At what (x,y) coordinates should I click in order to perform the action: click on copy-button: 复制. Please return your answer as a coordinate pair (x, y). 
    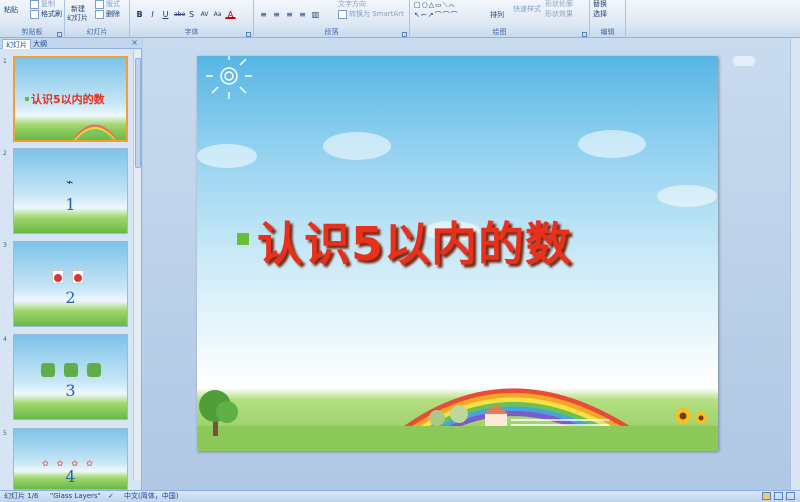
    Looking at the image, I should click on (42, 4).